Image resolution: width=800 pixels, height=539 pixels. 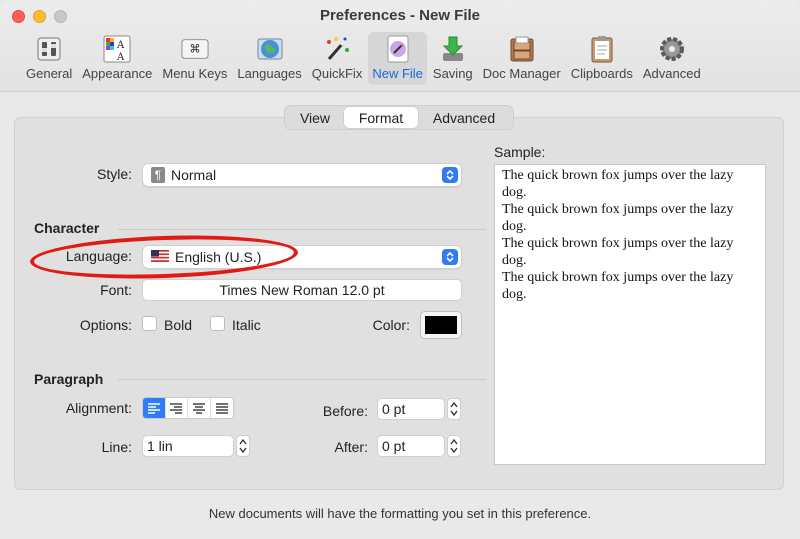 What do you see at coordinates (602, 49) in the screenshot?
I see `clipboard-icon` at bounding box center [602, 49].